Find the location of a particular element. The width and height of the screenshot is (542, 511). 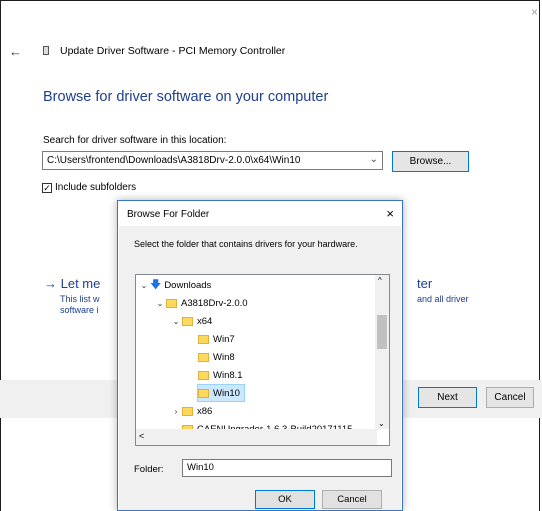

dialog-title: Browse For Folder is located at coordinates (168, 214).